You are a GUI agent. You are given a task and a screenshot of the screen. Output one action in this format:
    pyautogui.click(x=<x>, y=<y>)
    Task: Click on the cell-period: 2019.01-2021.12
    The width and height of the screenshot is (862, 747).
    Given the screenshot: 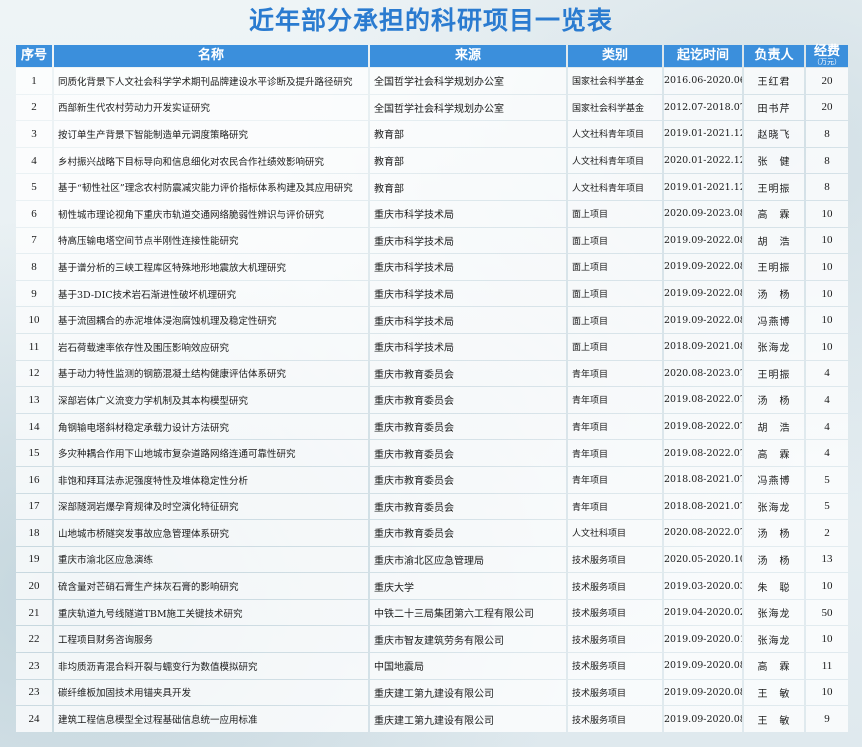 What is the action you would take?
    pyautogui.click(x=703, y=187)
    